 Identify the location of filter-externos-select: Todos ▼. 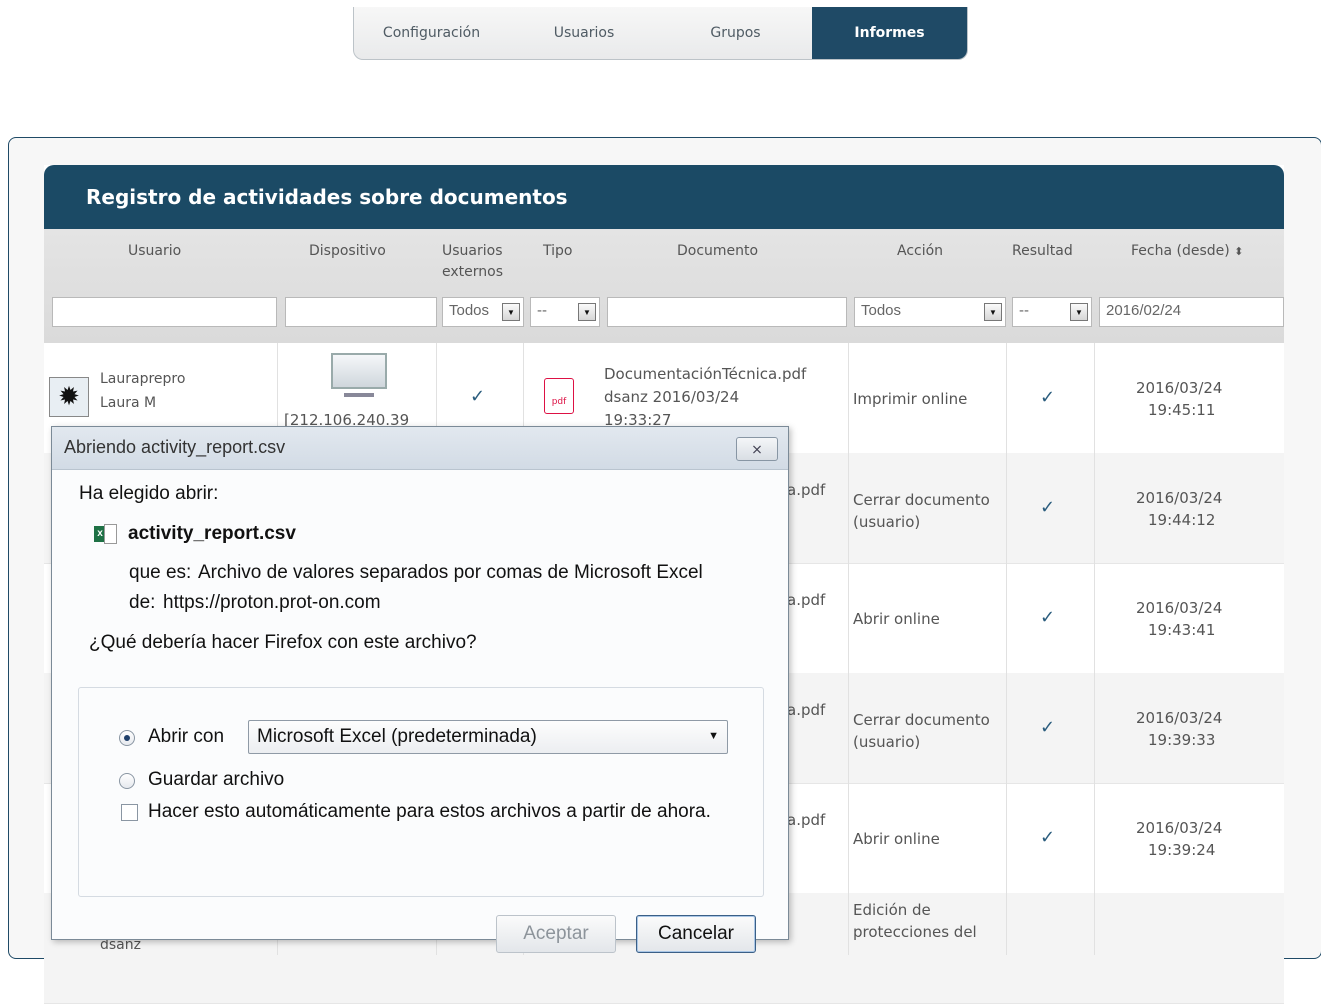
(483, 312).